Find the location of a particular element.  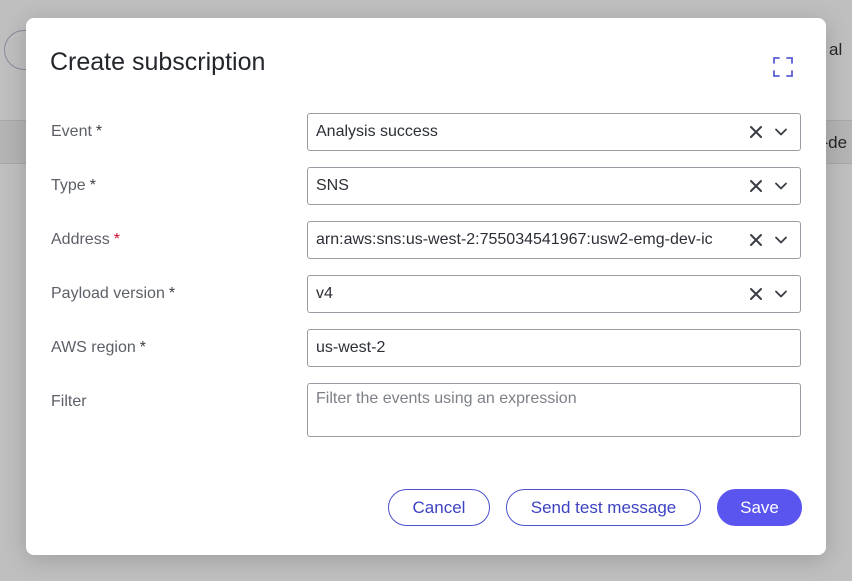

event-select: Analysis success is located at coordinates (554, 132).